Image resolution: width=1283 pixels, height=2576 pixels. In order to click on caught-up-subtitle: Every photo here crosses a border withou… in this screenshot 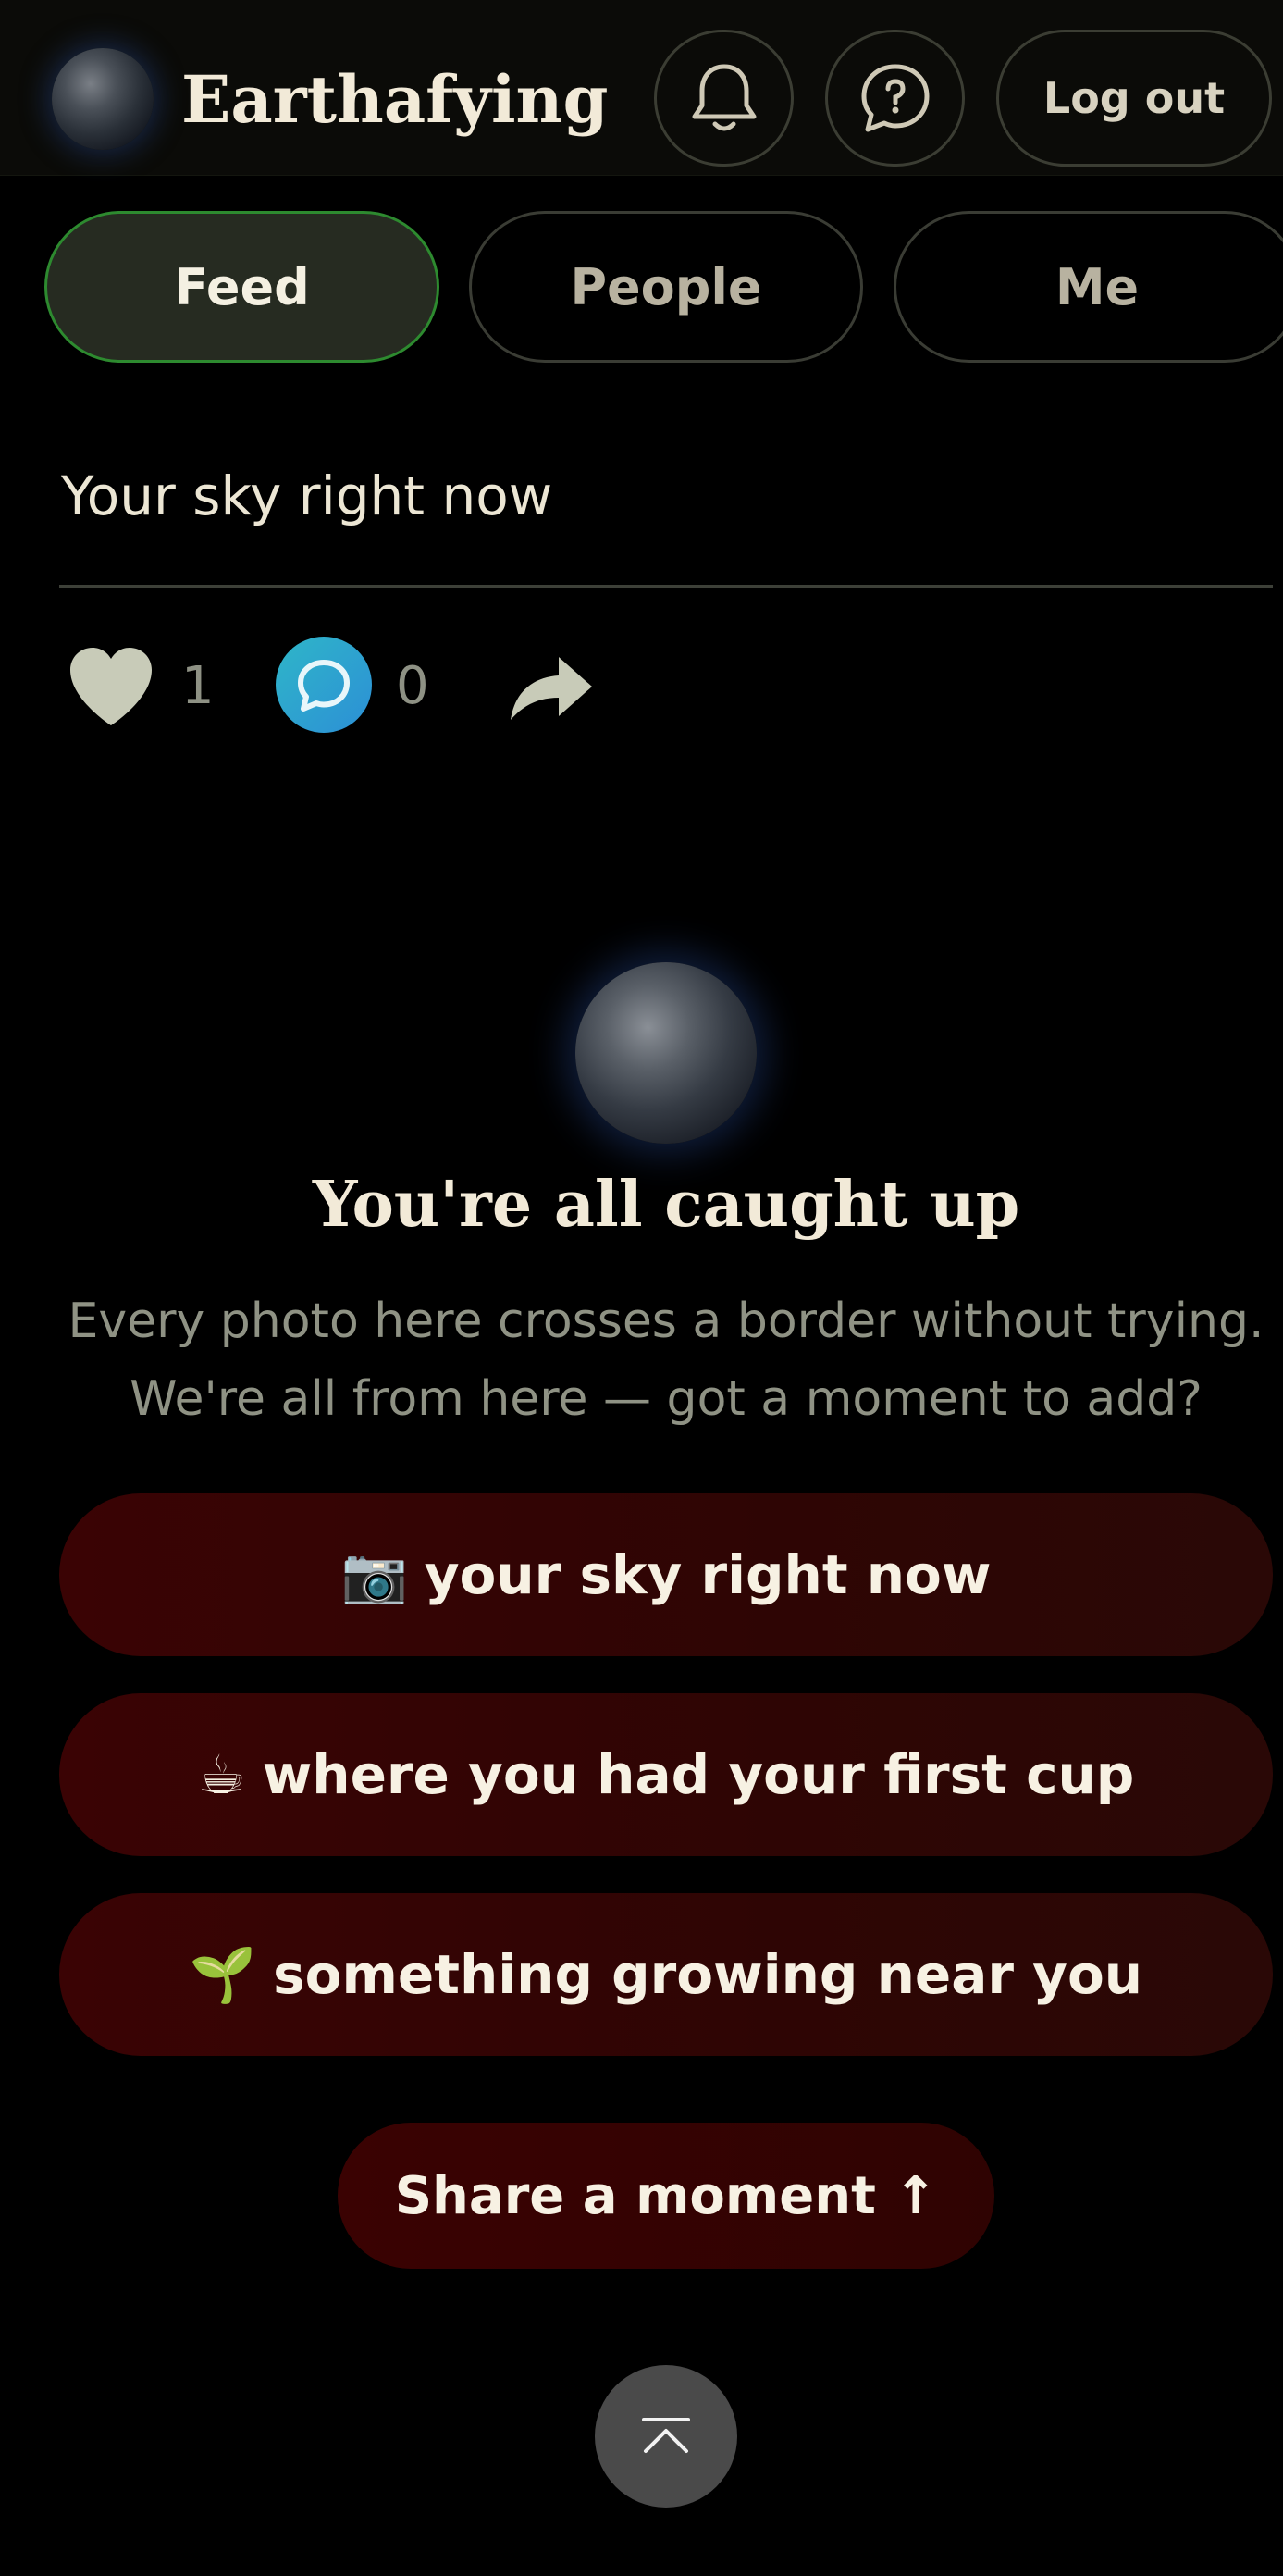, I will do `click(666, 1360)`.